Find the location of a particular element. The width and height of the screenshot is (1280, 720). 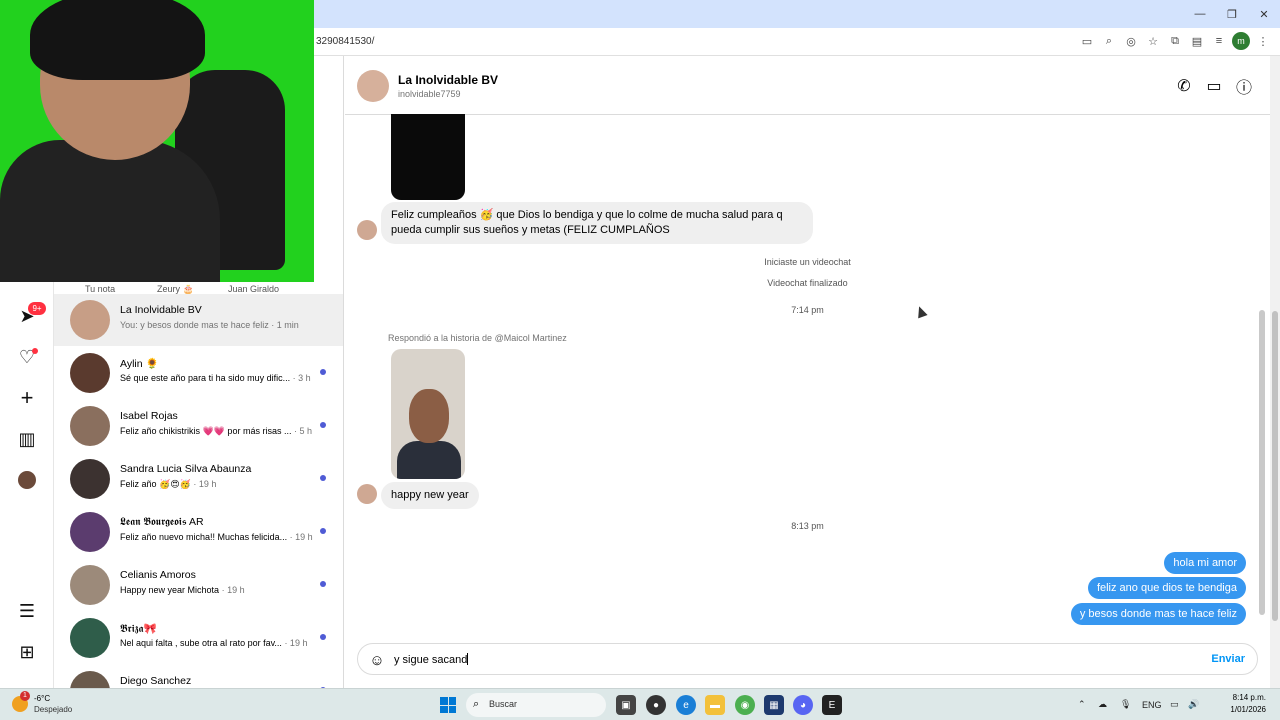

webcam-overlay is located at coordinates (157, 141).